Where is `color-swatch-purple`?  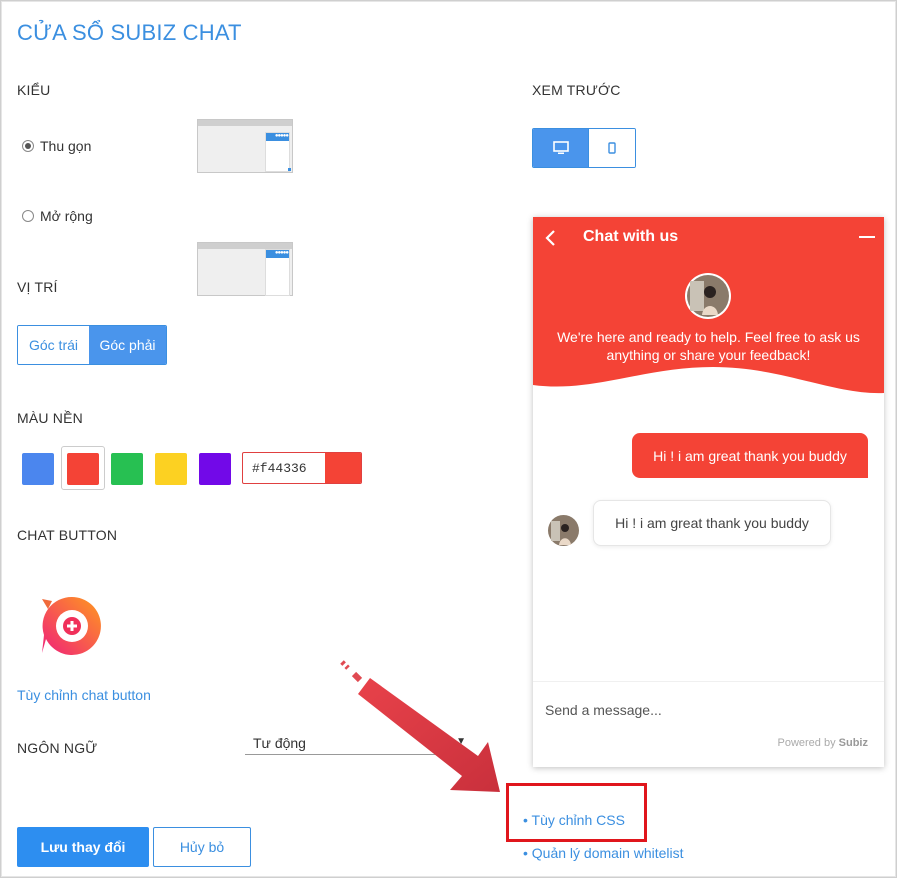
color-swatch-purple is located at coordinates (215, 469).